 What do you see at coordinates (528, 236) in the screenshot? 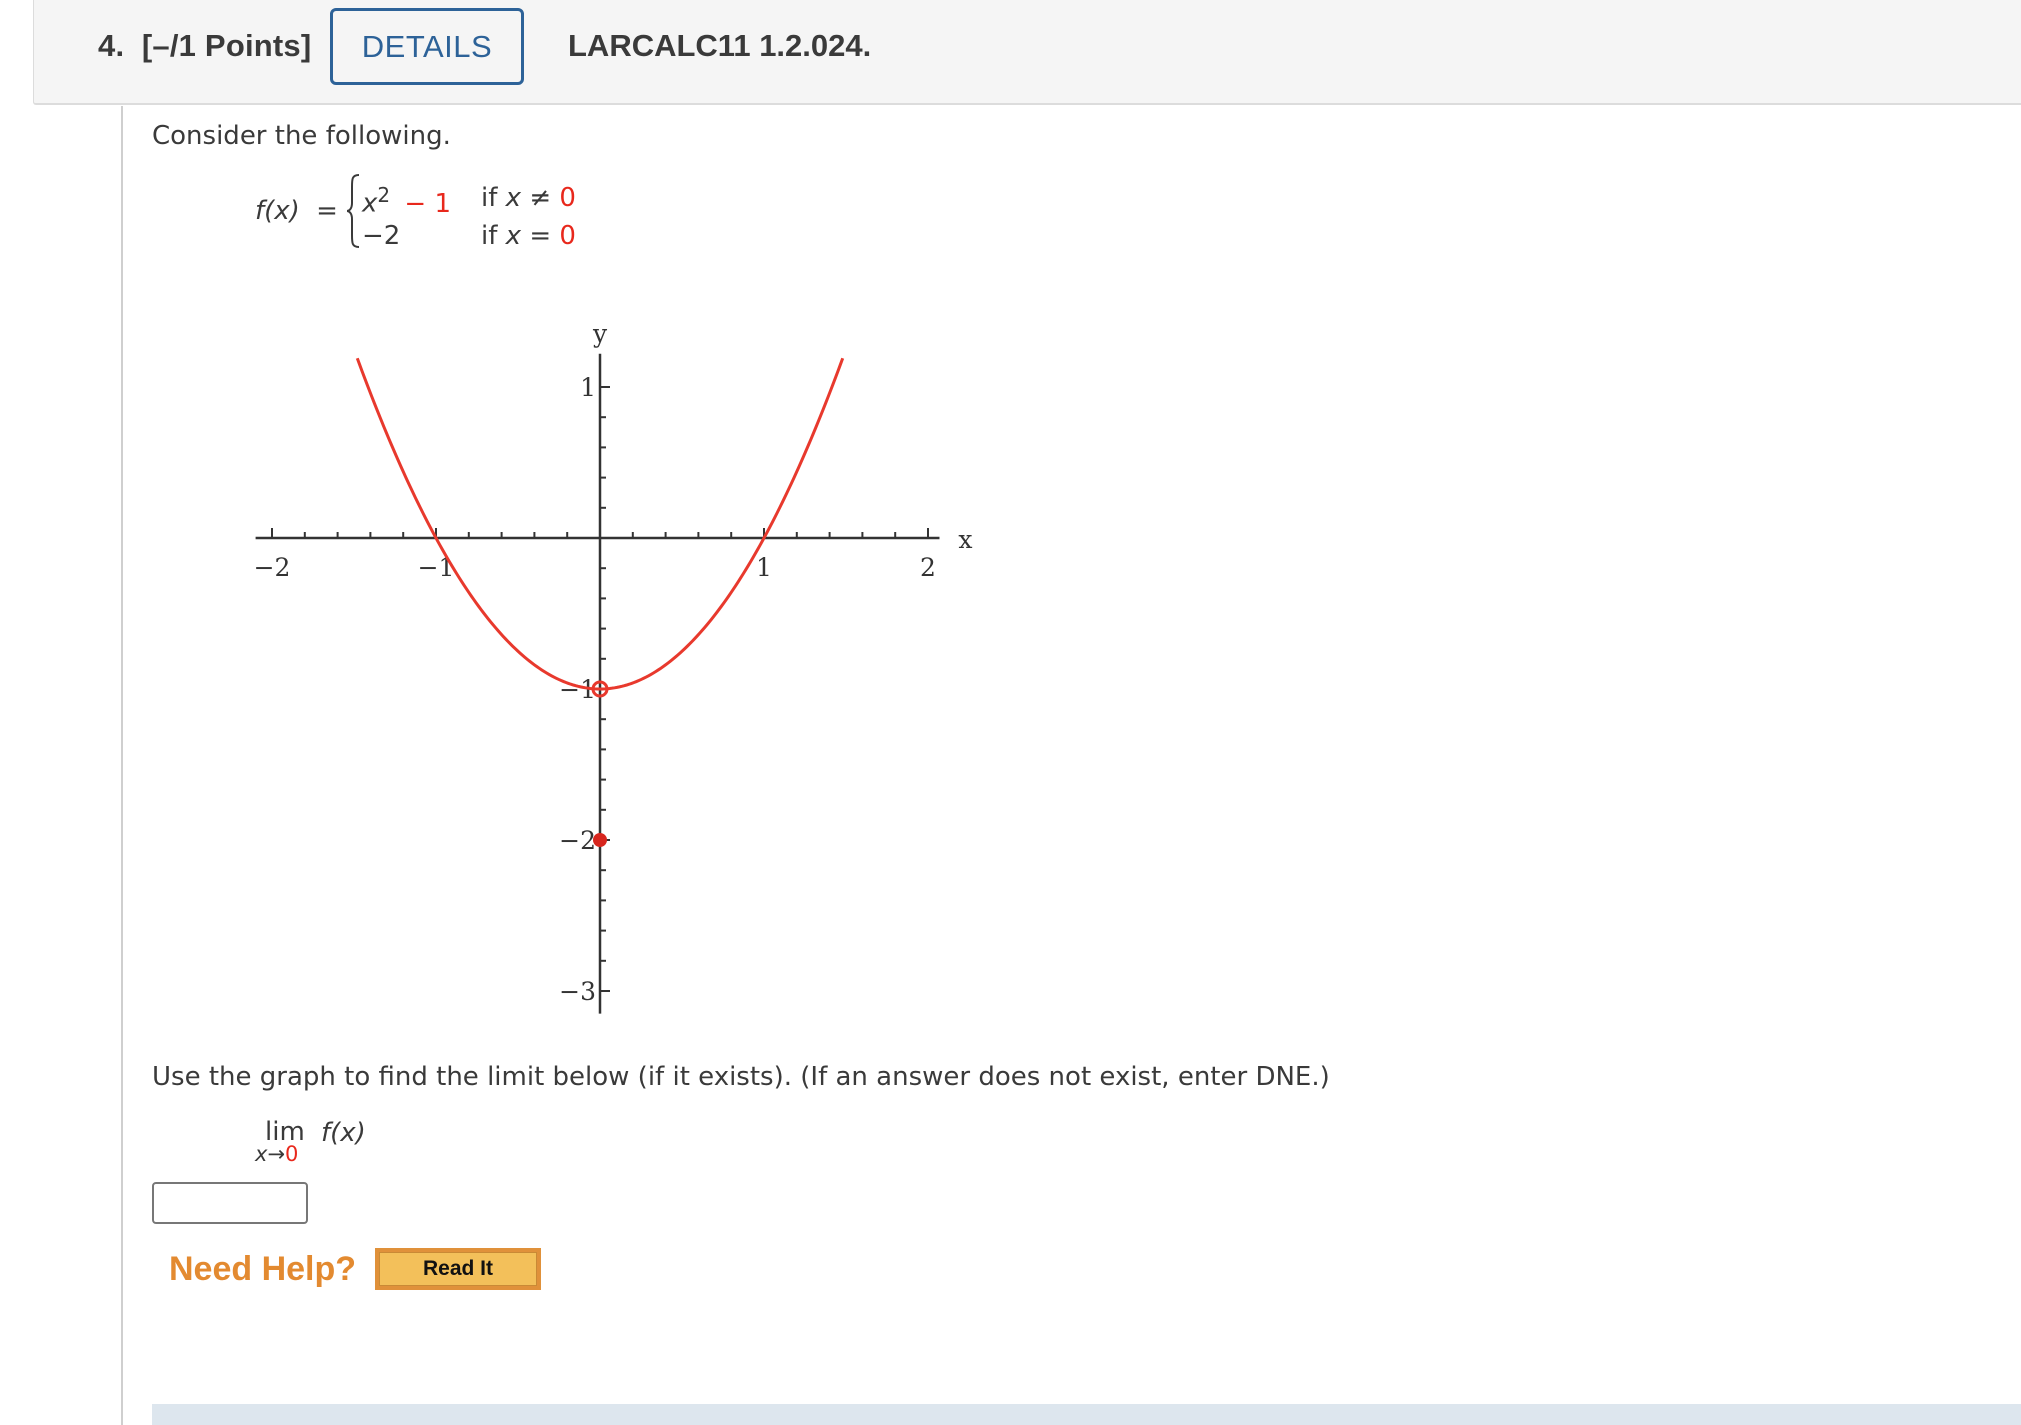
I see `case2-condition: if x = 0` at bounding box center [528, 236].